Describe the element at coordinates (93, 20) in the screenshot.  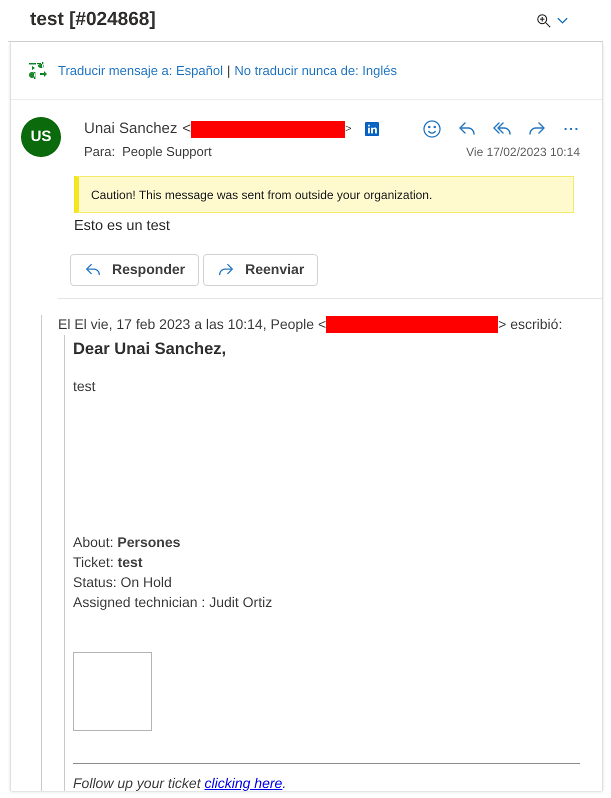
I see `window-title: test [#024868]` at that location.